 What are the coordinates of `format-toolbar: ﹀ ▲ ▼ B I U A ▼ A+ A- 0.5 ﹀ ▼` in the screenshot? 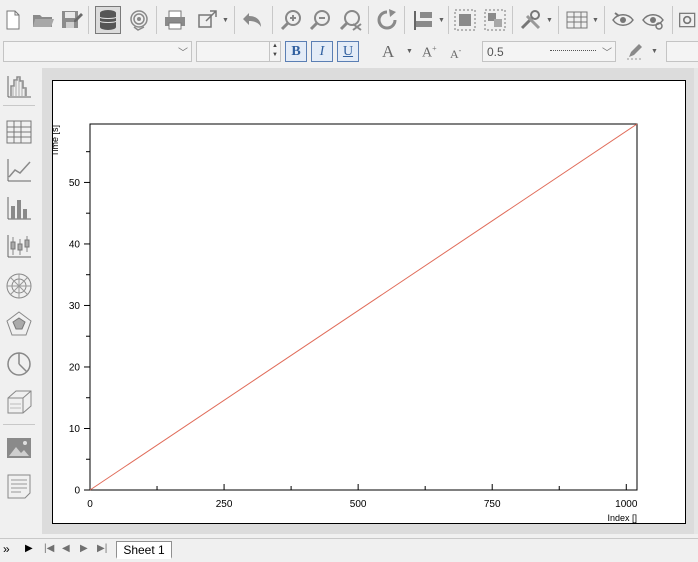 It's located at (349, 52).